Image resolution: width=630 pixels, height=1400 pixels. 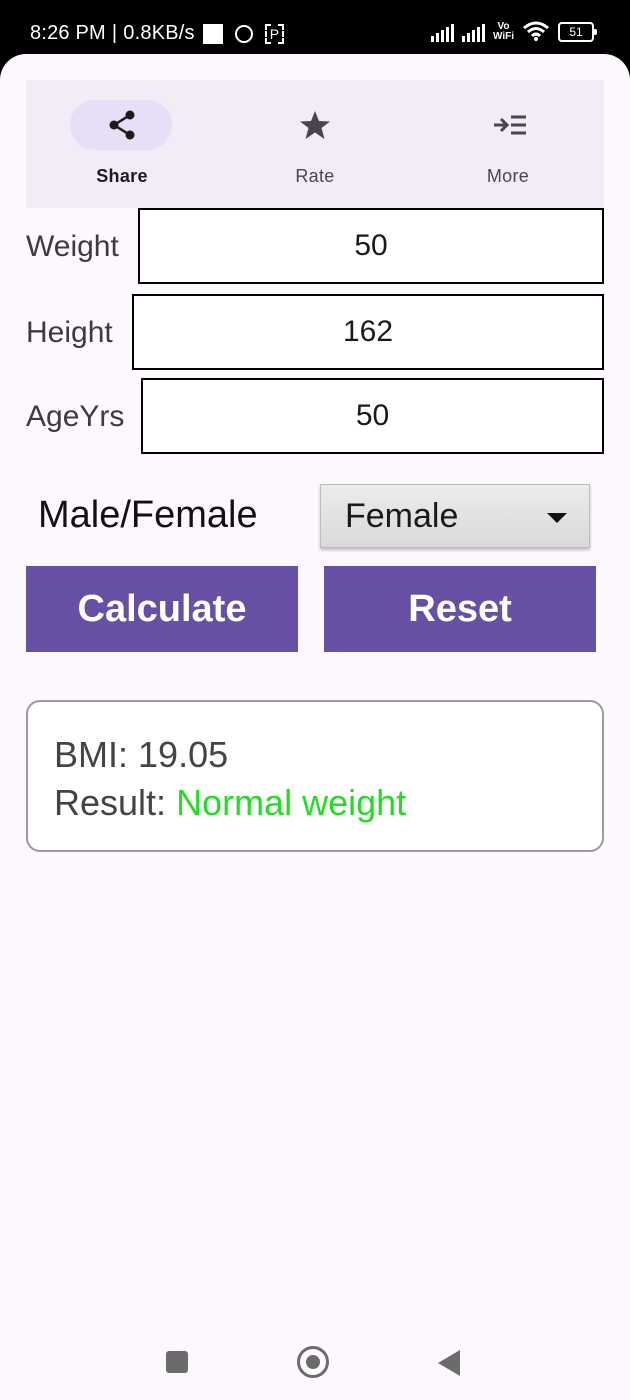 I want to click on status-right: Vo WiFi 51, so click(x=513, y=31).